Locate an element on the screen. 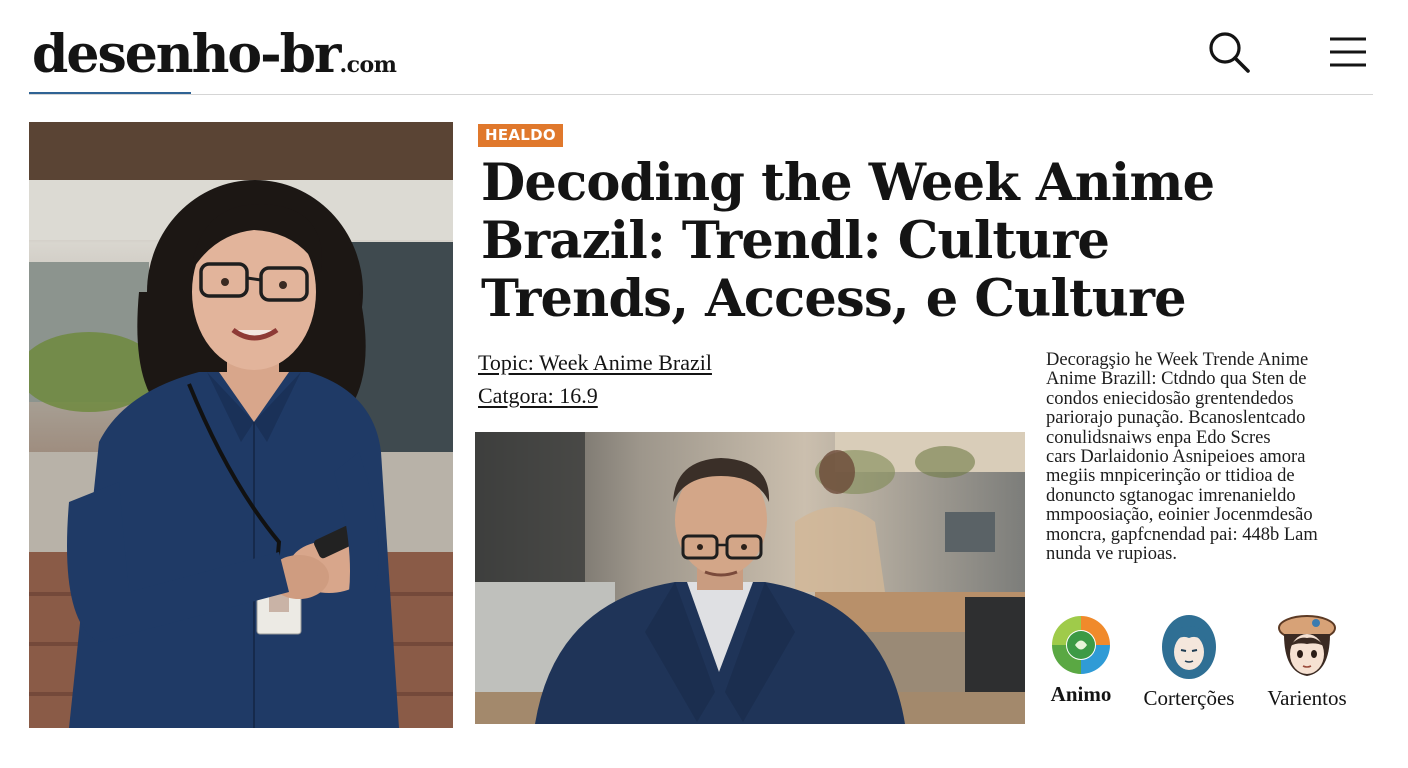  search-button is located at coordinates (1229, 52).